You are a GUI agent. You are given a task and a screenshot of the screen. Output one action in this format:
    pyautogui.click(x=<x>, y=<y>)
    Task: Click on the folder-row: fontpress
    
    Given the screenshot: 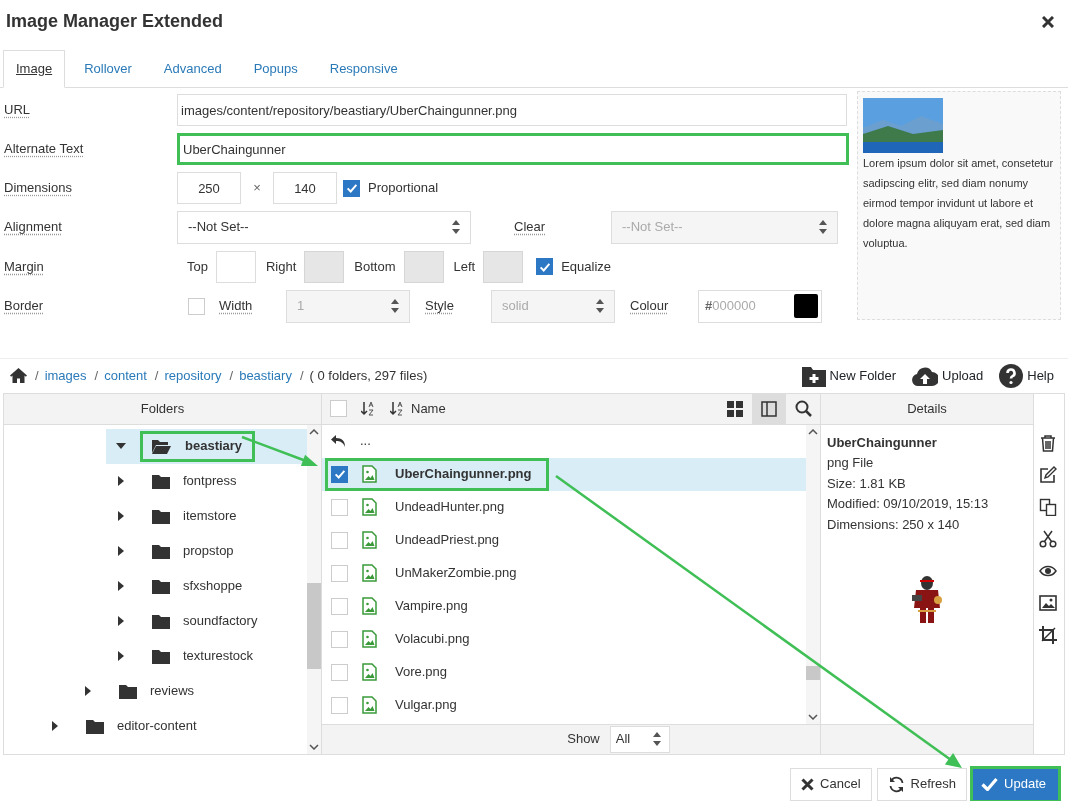 What is the action you would take?
    pyautogui.click(x=206, y=481)
    